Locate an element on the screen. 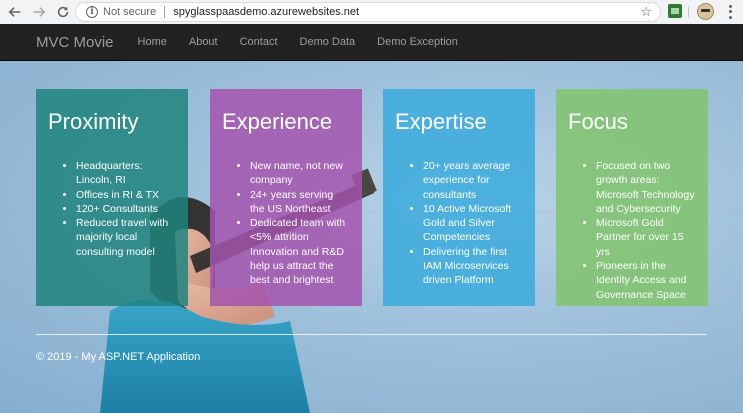 The width and height of the screenshot is (743, 413). forward-arrow-icon is located at coordinates (39, 12).